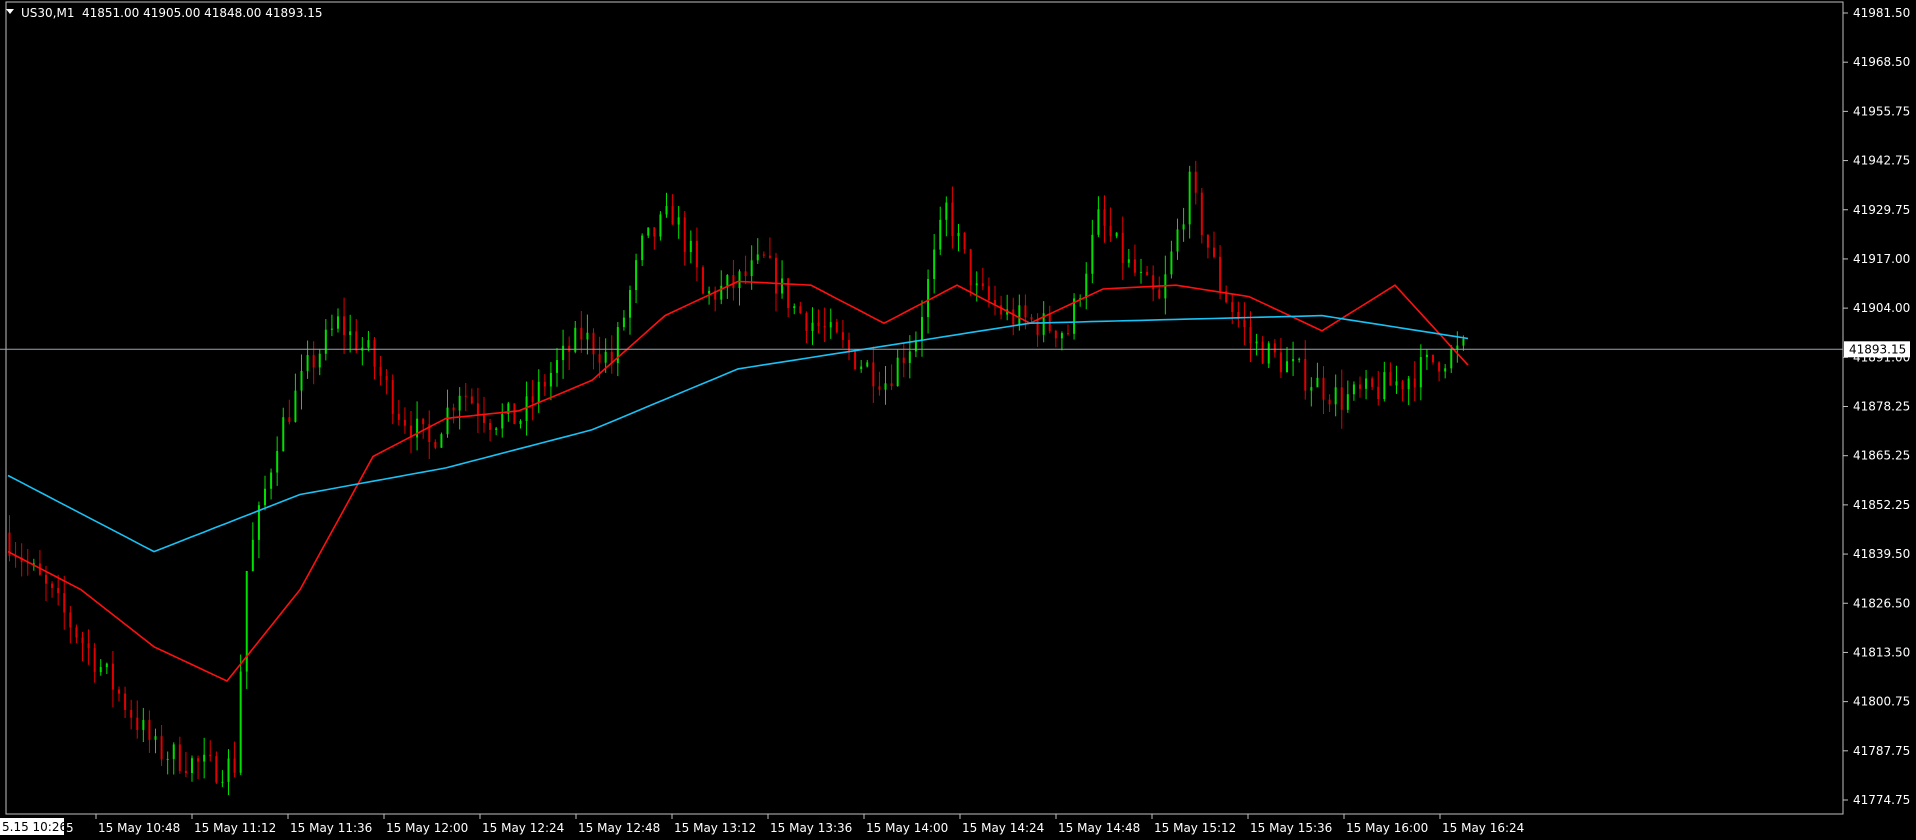  What do you see at coordinates (1881, 800) in the screenshot?
I see `price-tick-label: 41774.75` at bounding box center [1881, 800].